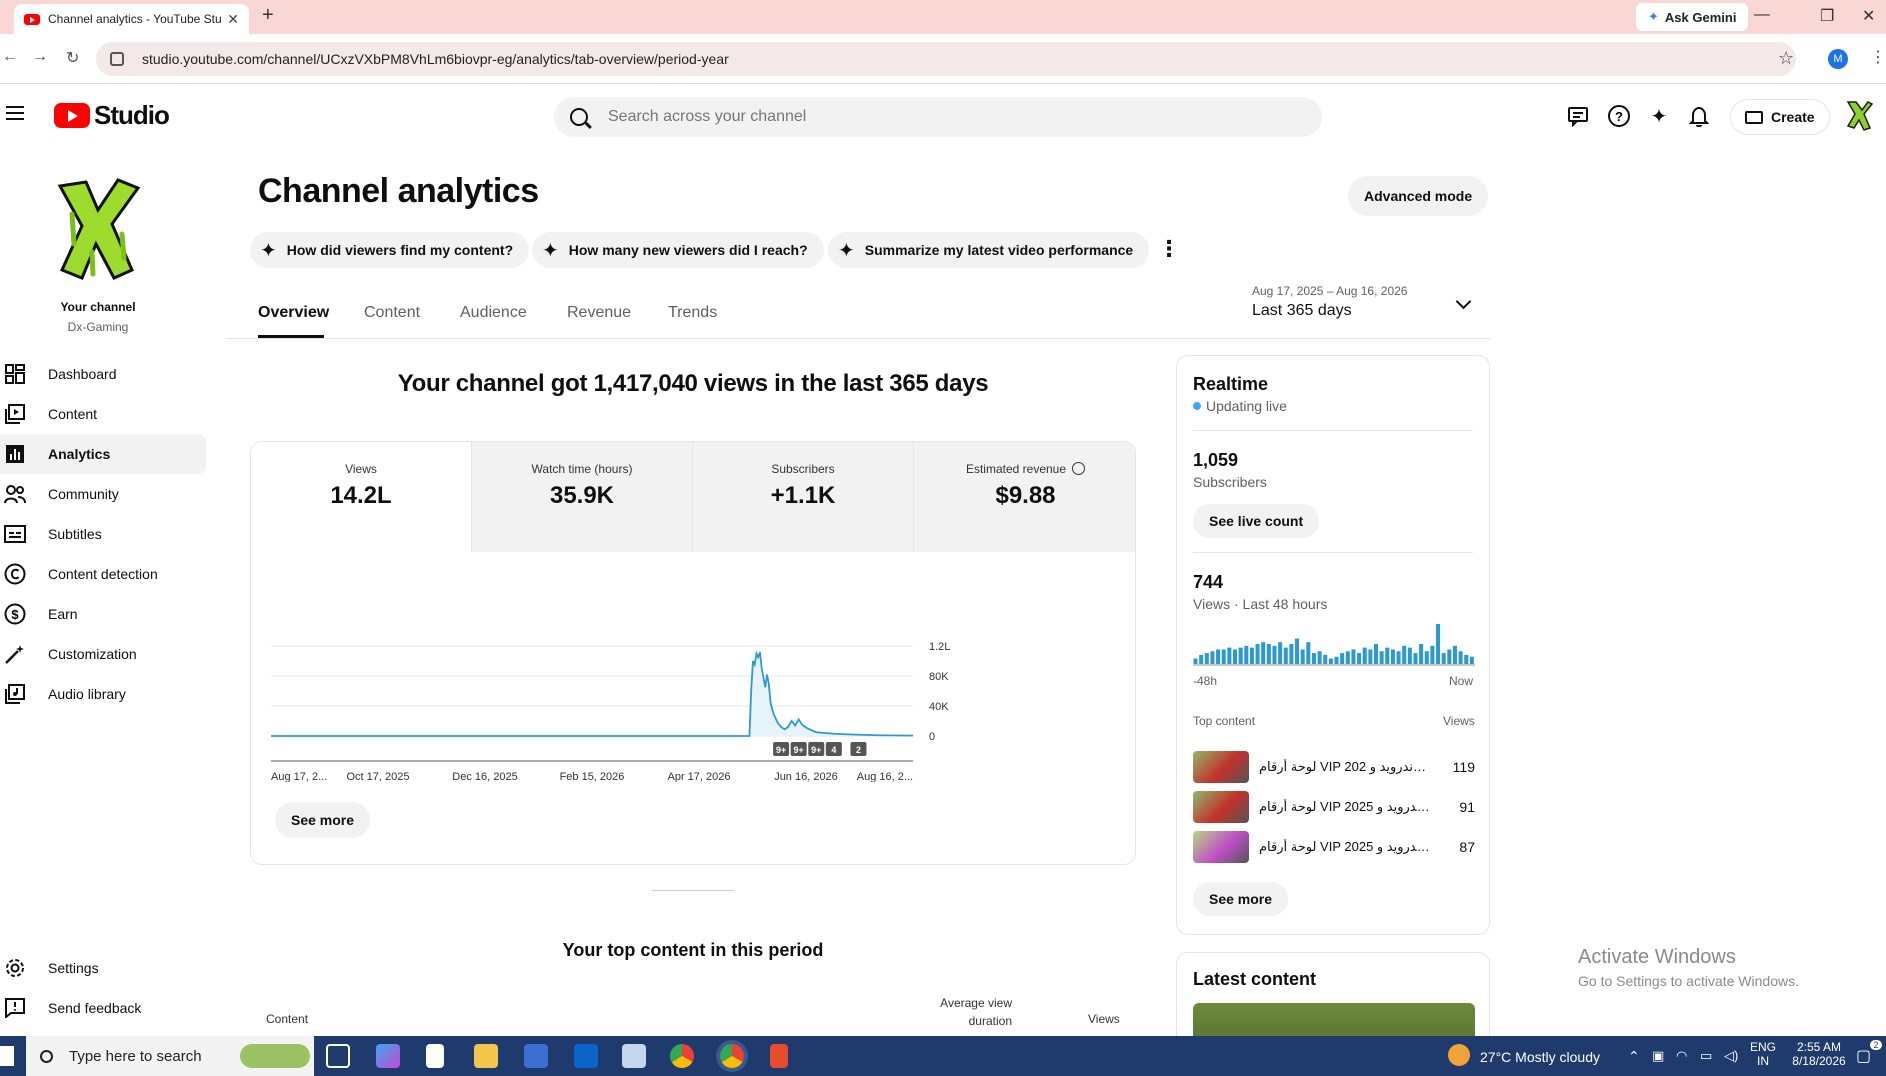 This screenshot has height=1076, width=1886. Describe the element at coordinates (1540, 1057) in the screenshot. I see `weather-text: 27°C Mostly cloudy` at that location.